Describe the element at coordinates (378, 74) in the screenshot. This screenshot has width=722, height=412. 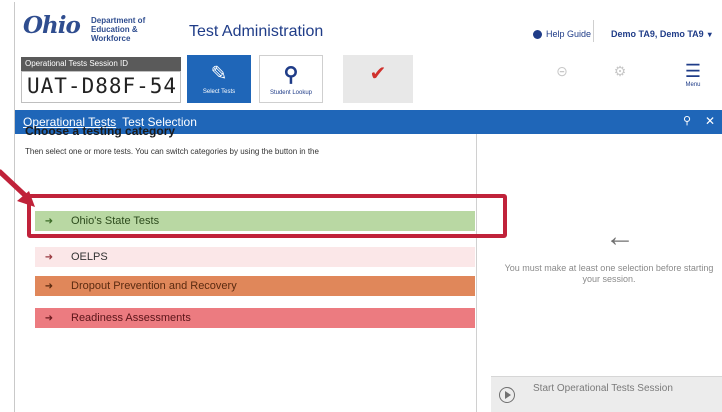
I see `checkmark-icon: ✔` at that location.